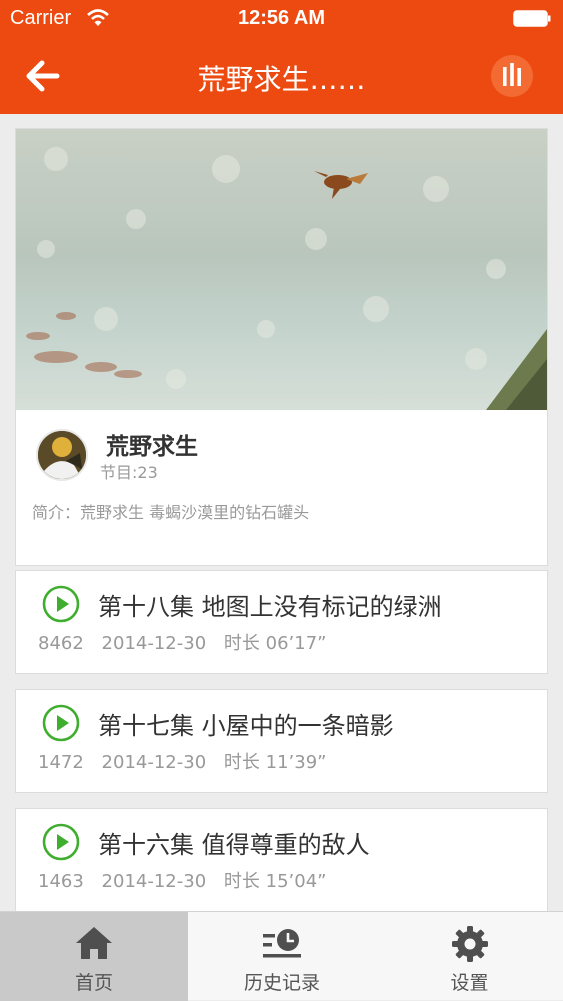 This screenshot has width=563, height=1001. What do you see at coordinates (152, 447) in the screenshot?
I see `album-title: 荒野求生` at bounding box center [152, 447].